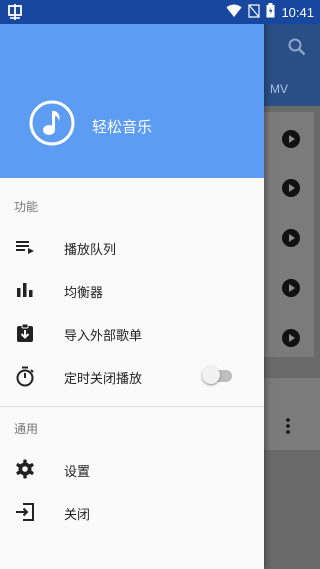  What do you see at coordinates (25, 469) in the screenshot?
I see `gear-icon` at bounding box center [25, 469].